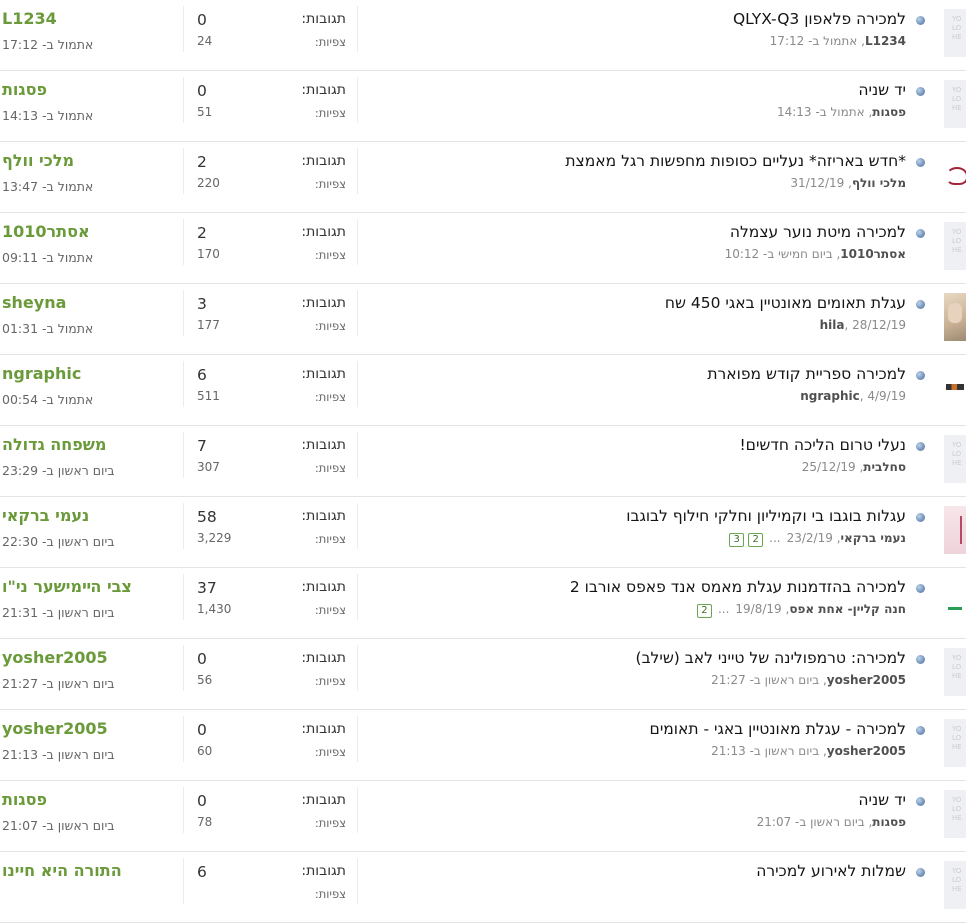  Describe the element at coordinates (29, 18) in the screenshot. I see `last-post-user: L1234` at that location.